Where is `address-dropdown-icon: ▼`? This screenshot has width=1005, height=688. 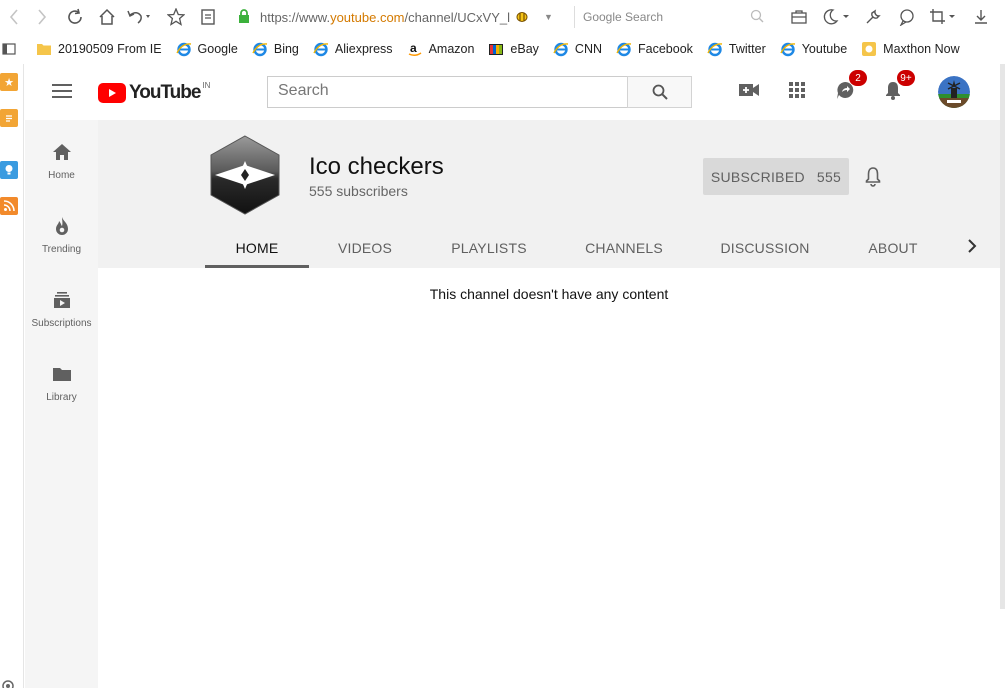 address-dropdown-icon: ▼ is located at coordinates (548, 17).